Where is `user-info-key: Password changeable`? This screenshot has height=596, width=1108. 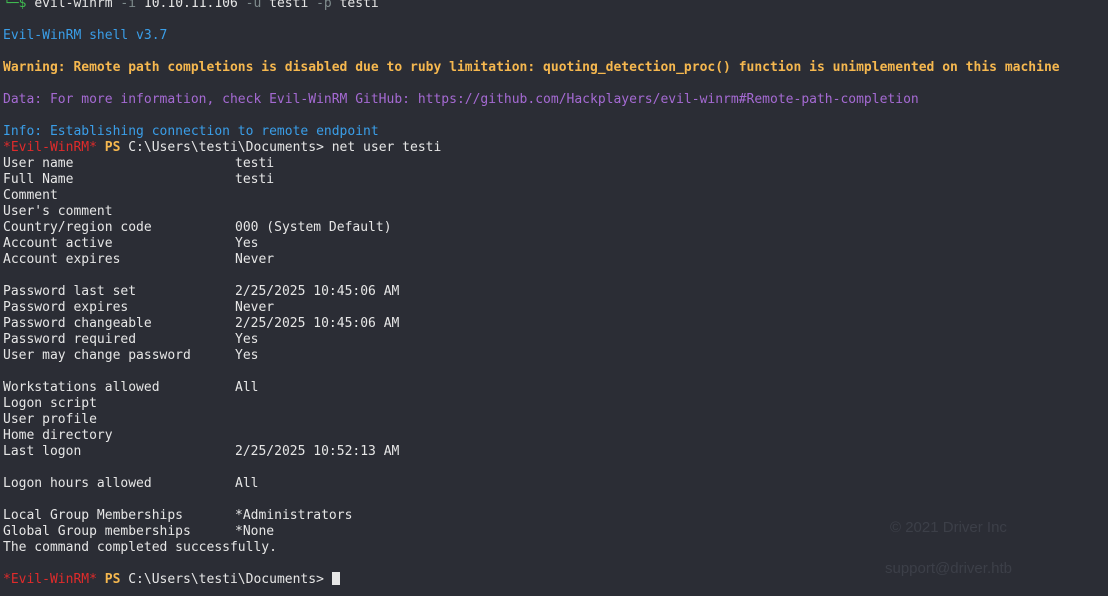
user-info-key: Password changeable is located at coordinates (77, 323).